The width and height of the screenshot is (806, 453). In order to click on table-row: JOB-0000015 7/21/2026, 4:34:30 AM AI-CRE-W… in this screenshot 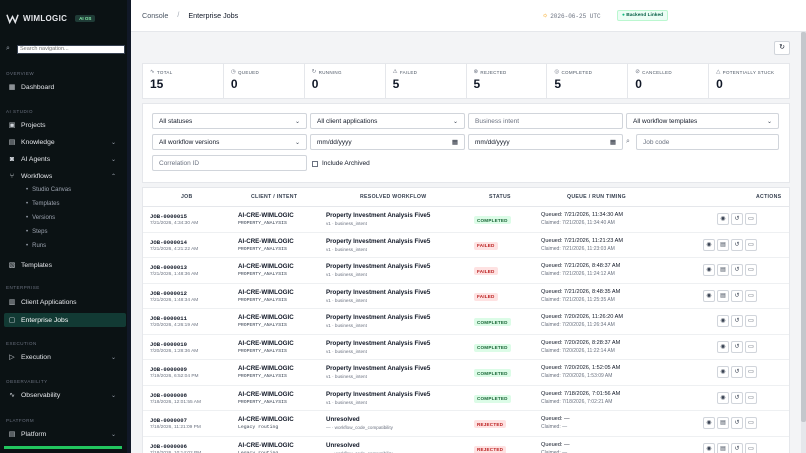, I will do `click(466, 220)`.